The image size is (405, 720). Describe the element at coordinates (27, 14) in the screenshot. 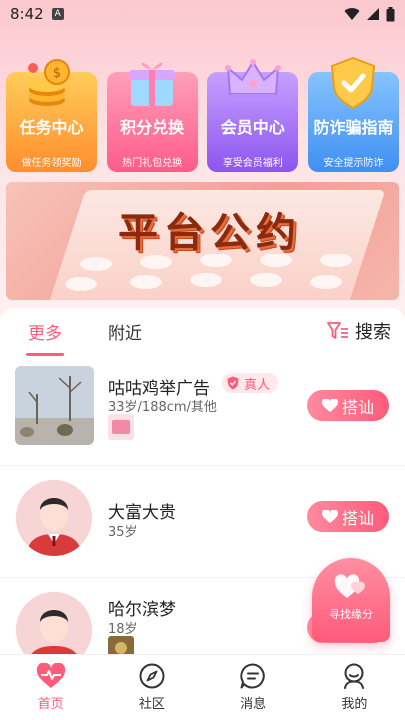

I see `status-time: 8:42` at that location.